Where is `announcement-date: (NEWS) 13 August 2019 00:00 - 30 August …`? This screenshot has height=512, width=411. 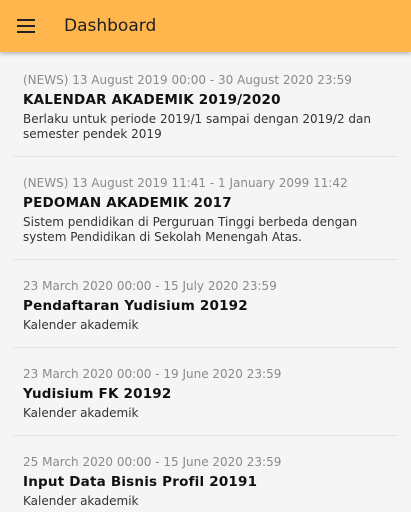
announcement-date: (NEWS) 13 August 2019 00:00 - 30 August … is located at coordinates (187, 80).